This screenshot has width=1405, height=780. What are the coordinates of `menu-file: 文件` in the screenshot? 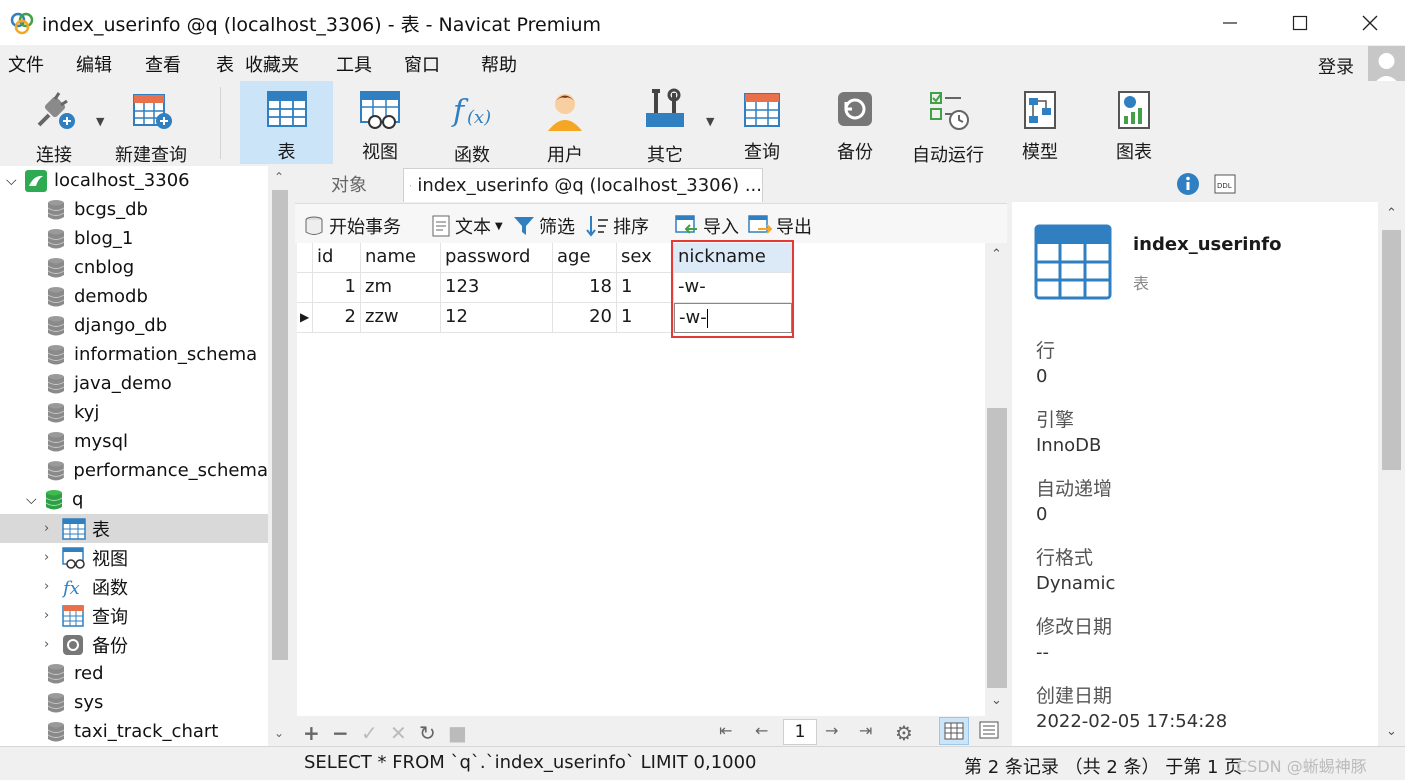 It's located at (26, 64).